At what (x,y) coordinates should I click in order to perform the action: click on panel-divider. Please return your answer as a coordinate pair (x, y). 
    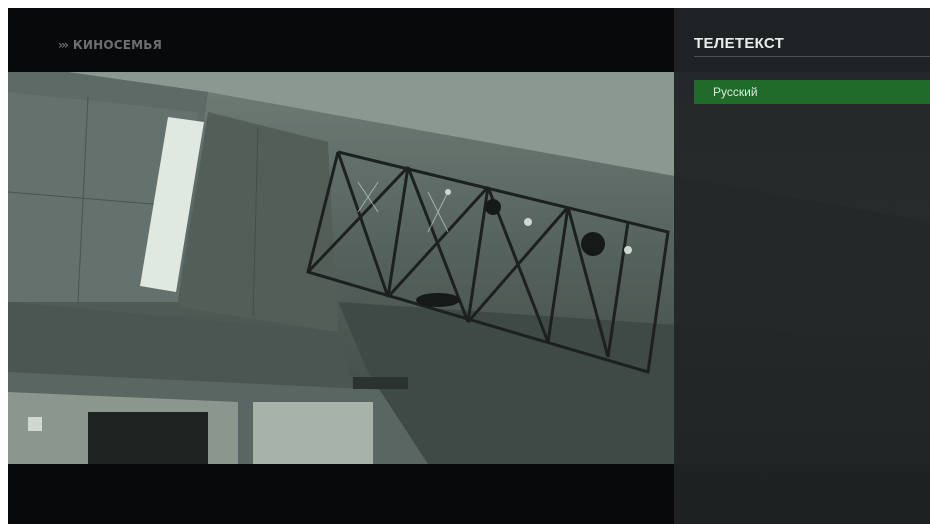
    Looking at the image, I should click on (812, 56).